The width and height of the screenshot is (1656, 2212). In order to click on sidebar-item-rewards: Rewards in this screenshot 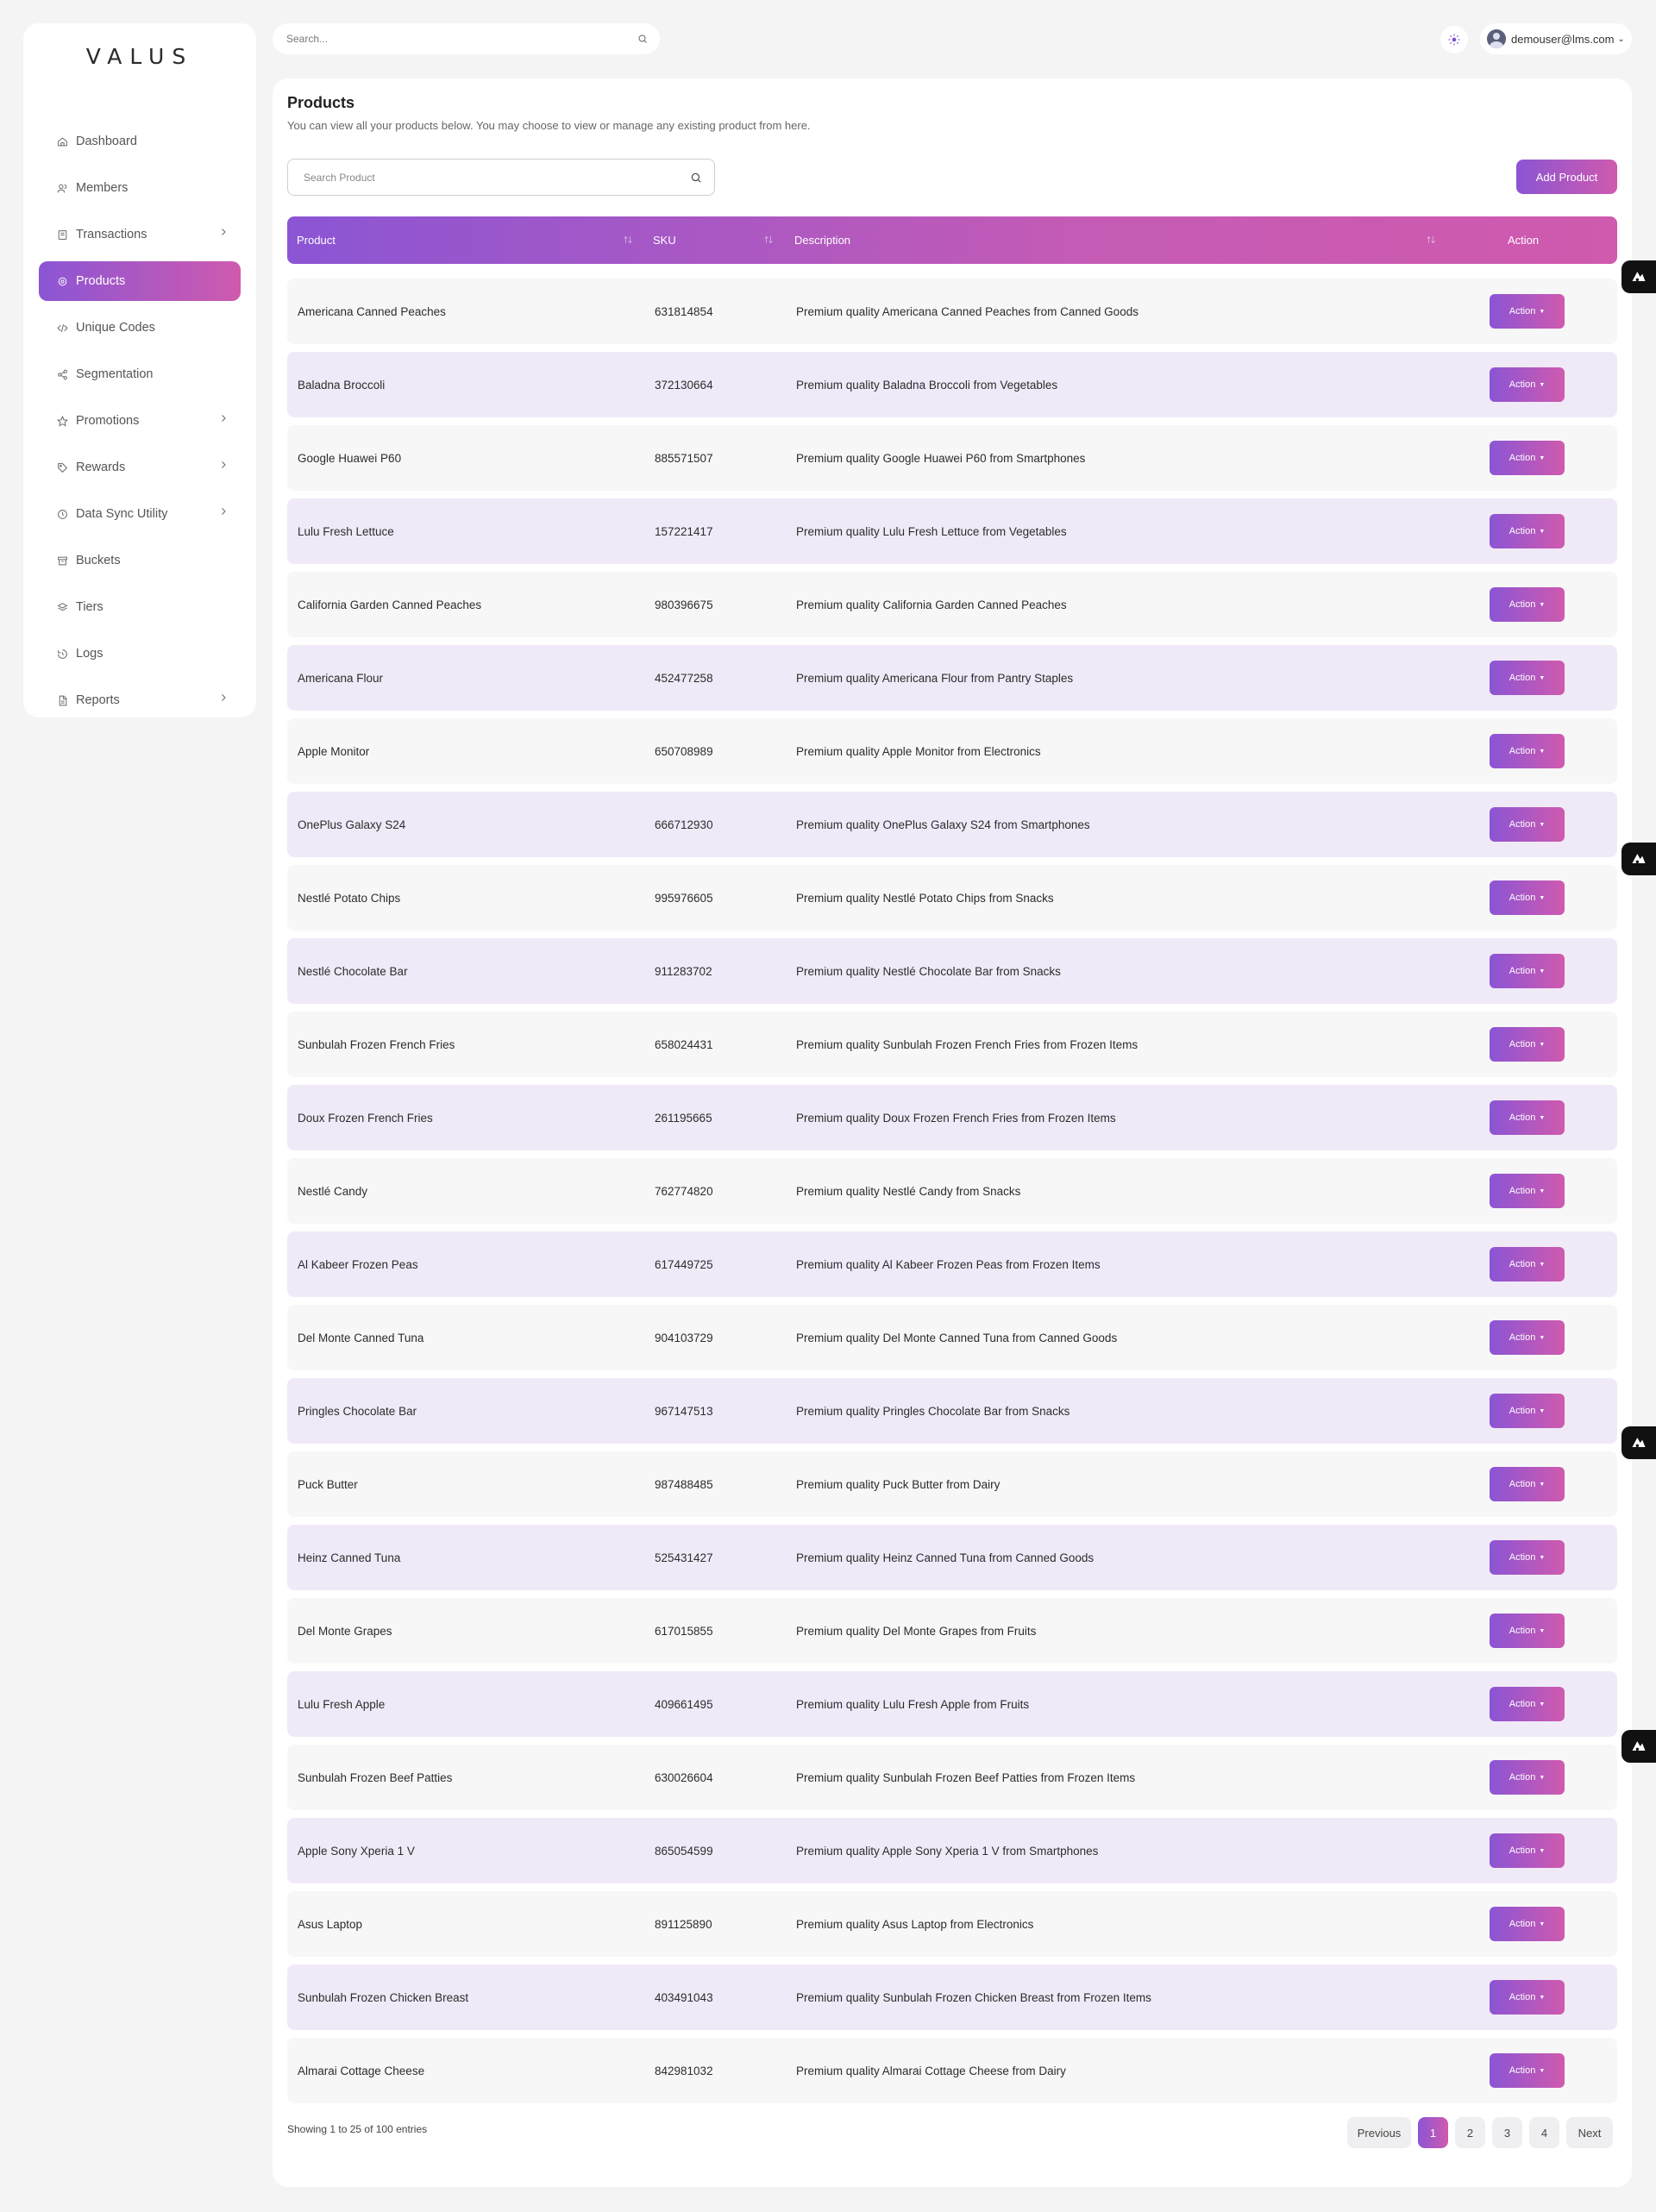, I will do `click(140, 467)`.